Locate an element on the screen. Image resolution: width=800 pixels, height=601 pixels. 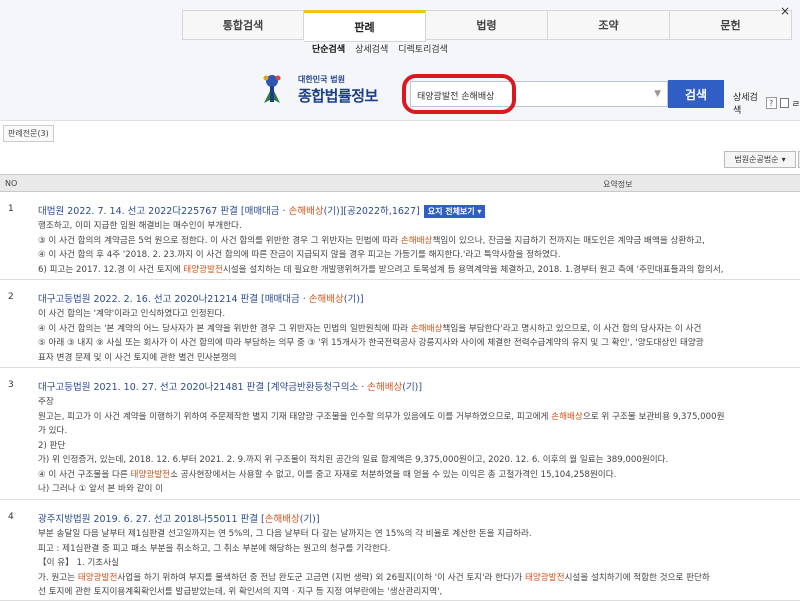
chevron-down-icon: ▾ is located at coordinates (783, 159).